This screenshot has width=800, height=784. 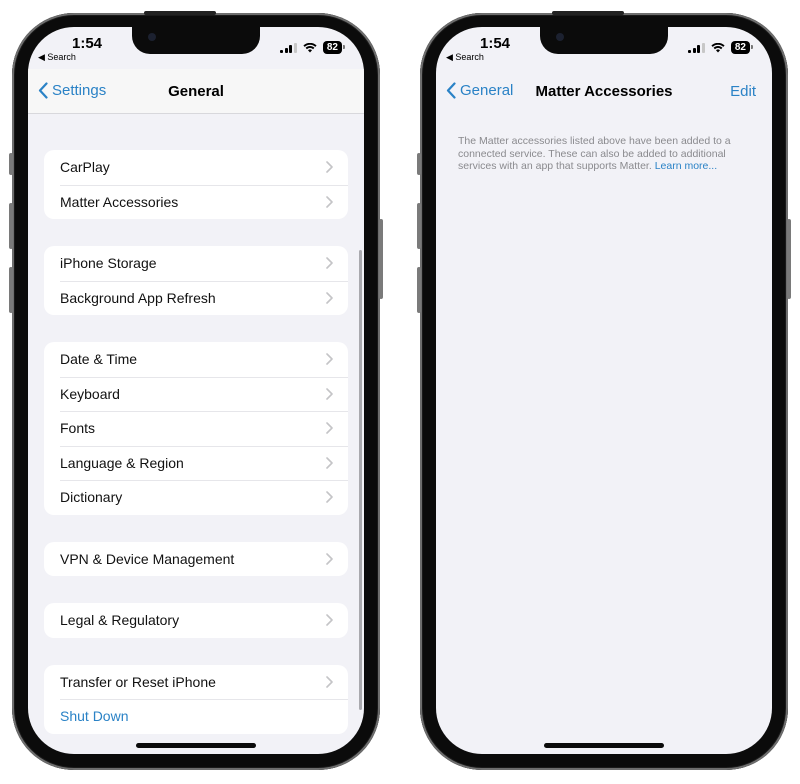 I want to click on settings-row-vpn-device-management: VPN & Device Management, so click(x=196, y=559).